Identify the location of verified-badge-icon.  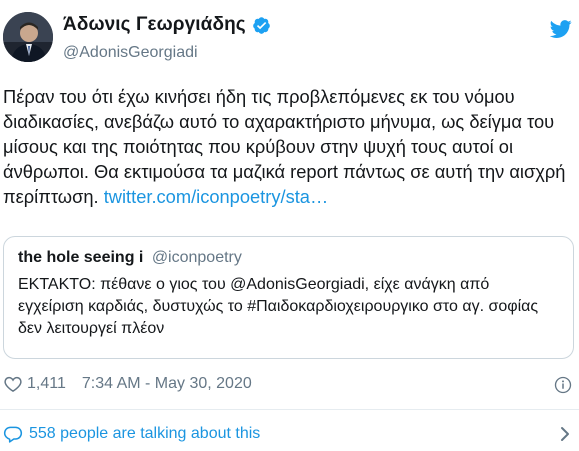
(261, 25).